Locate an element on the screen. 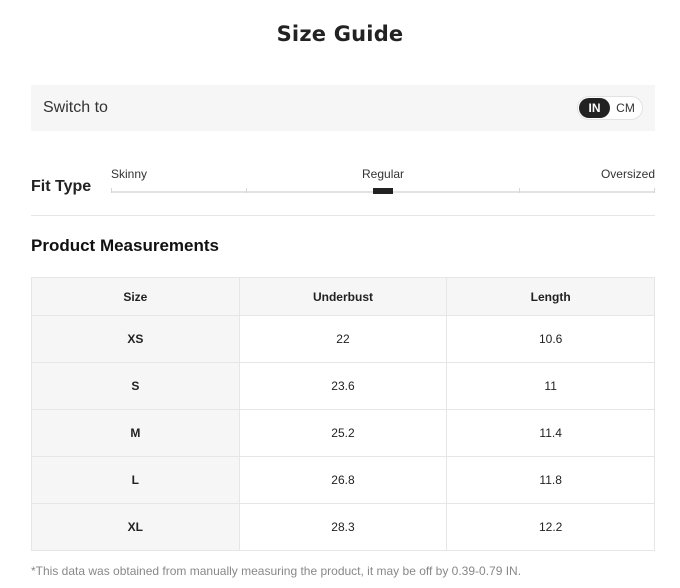 This screenshot has height=588, width=680. section-divider is located at coordinates (343, 215).